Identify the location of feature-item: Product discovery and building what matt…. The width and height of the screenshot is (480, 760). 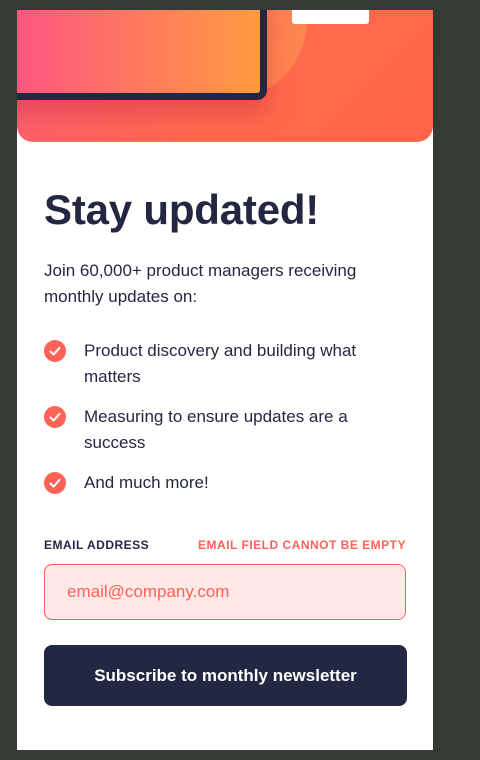
(224, 364).